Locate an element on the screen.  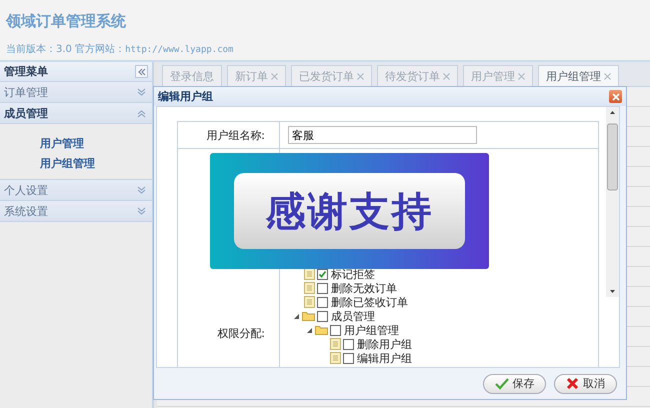
tree-node-label: 标记拒签 is located at coordinates (353, 274).